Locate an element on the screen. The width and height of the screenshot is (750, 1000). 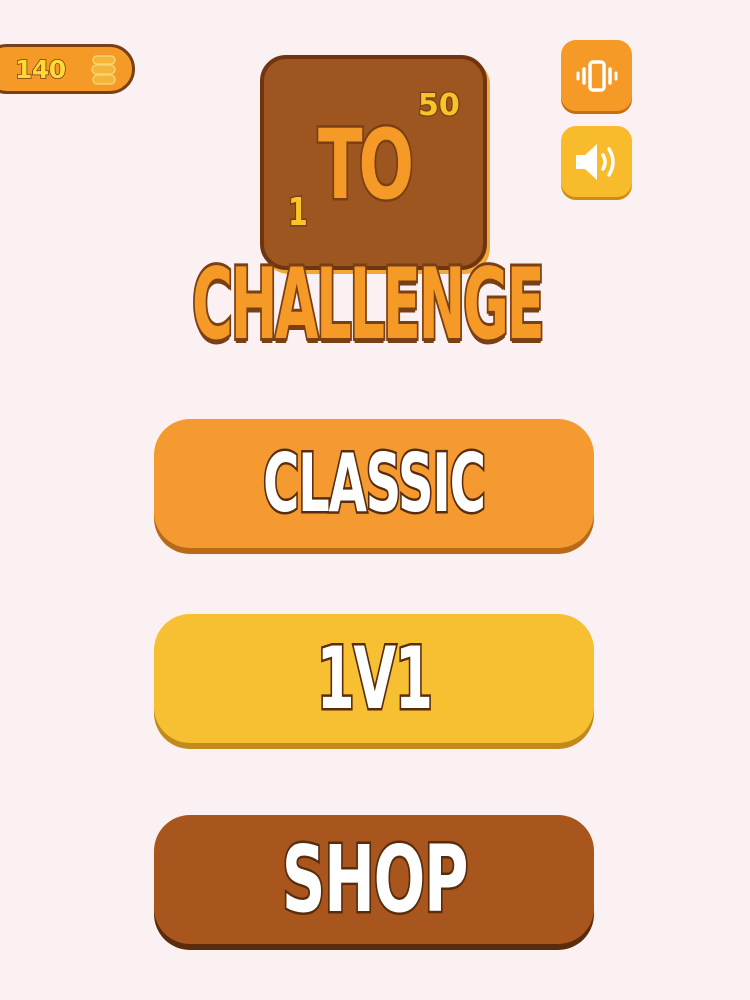
logo-one-text: 1 is located at coordinates (298, 212).